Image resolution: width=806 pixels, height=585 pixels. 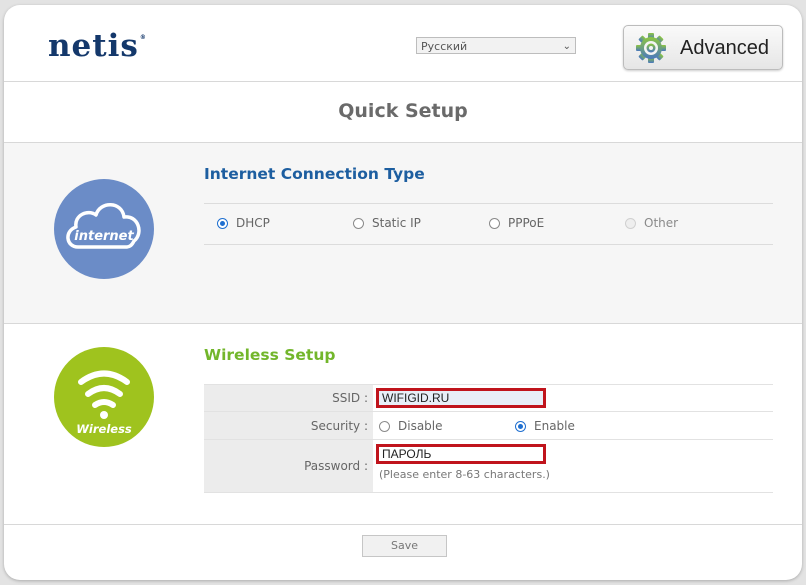 What do you see at coordinates (651, 48) in the screenshot?
I see `gear-icon` at bounding box center [651, 48].